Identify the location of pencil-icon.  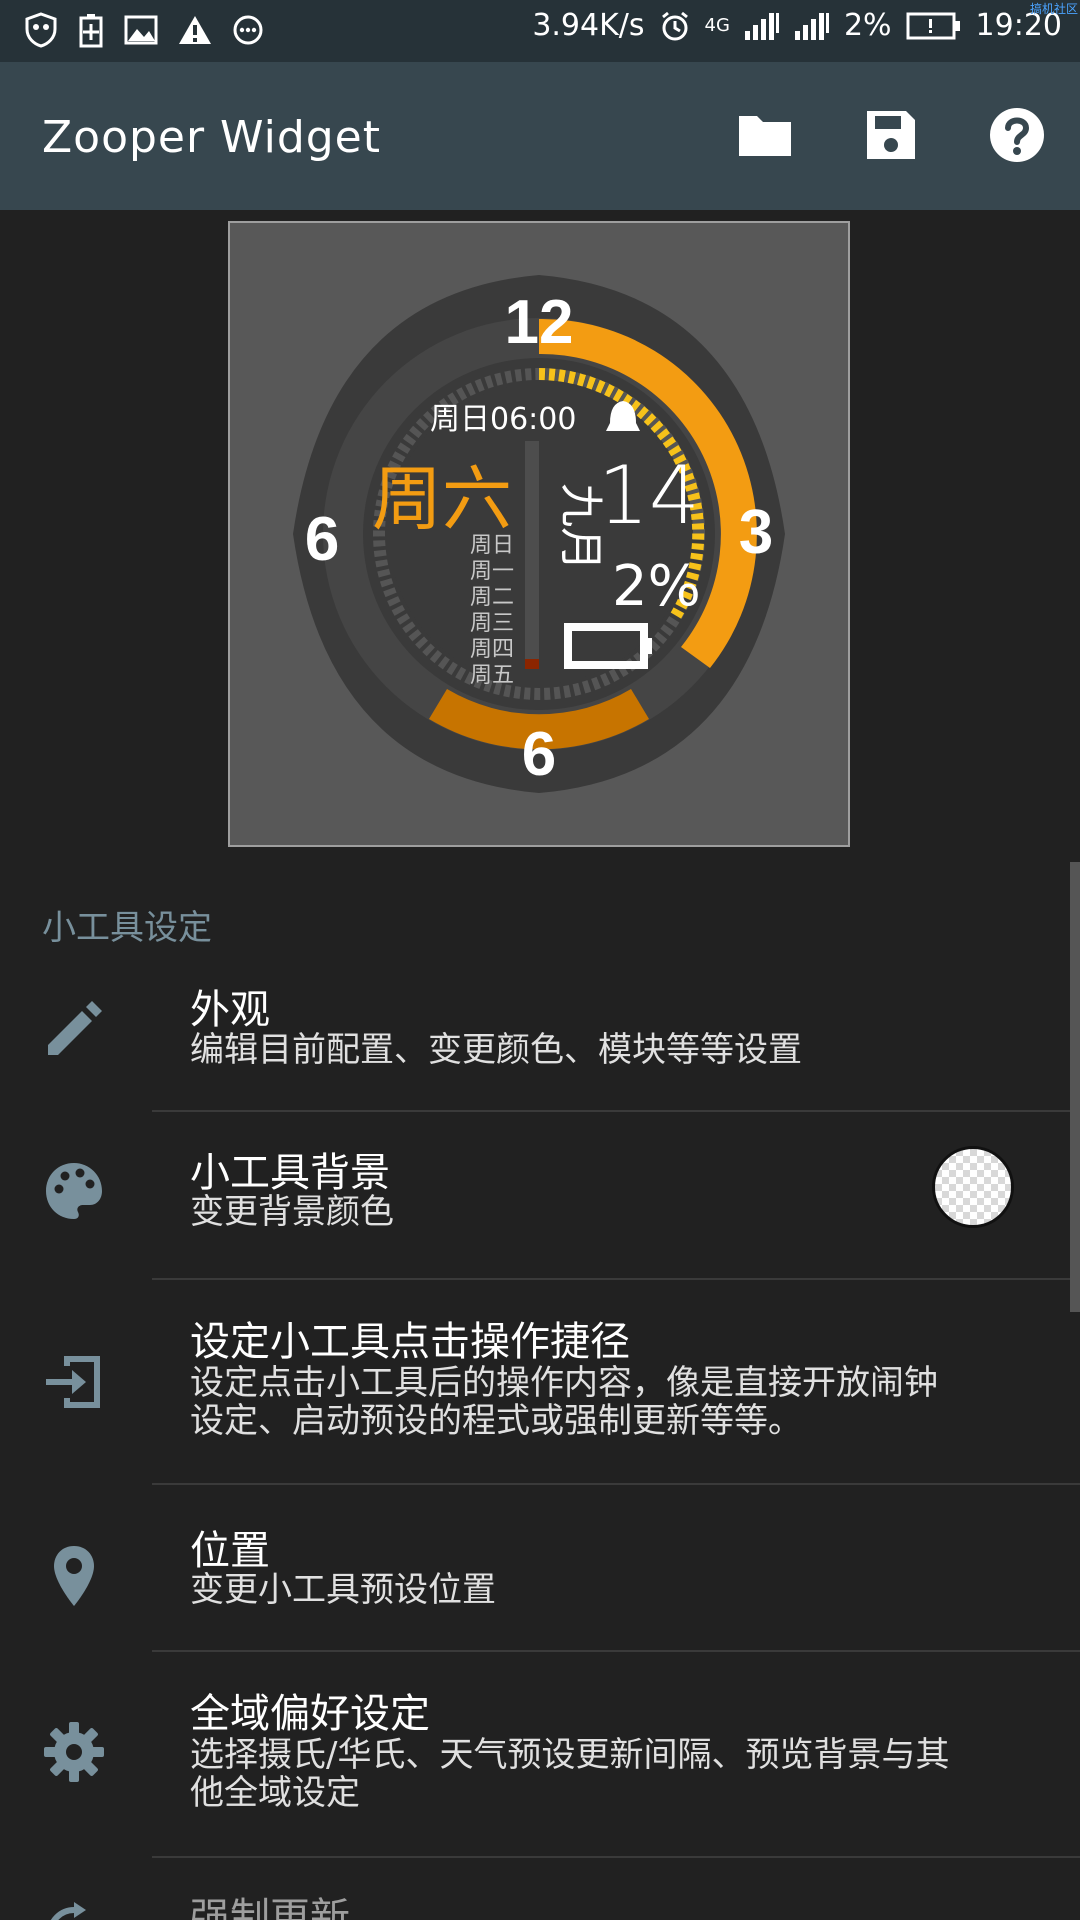
(74, 1029).